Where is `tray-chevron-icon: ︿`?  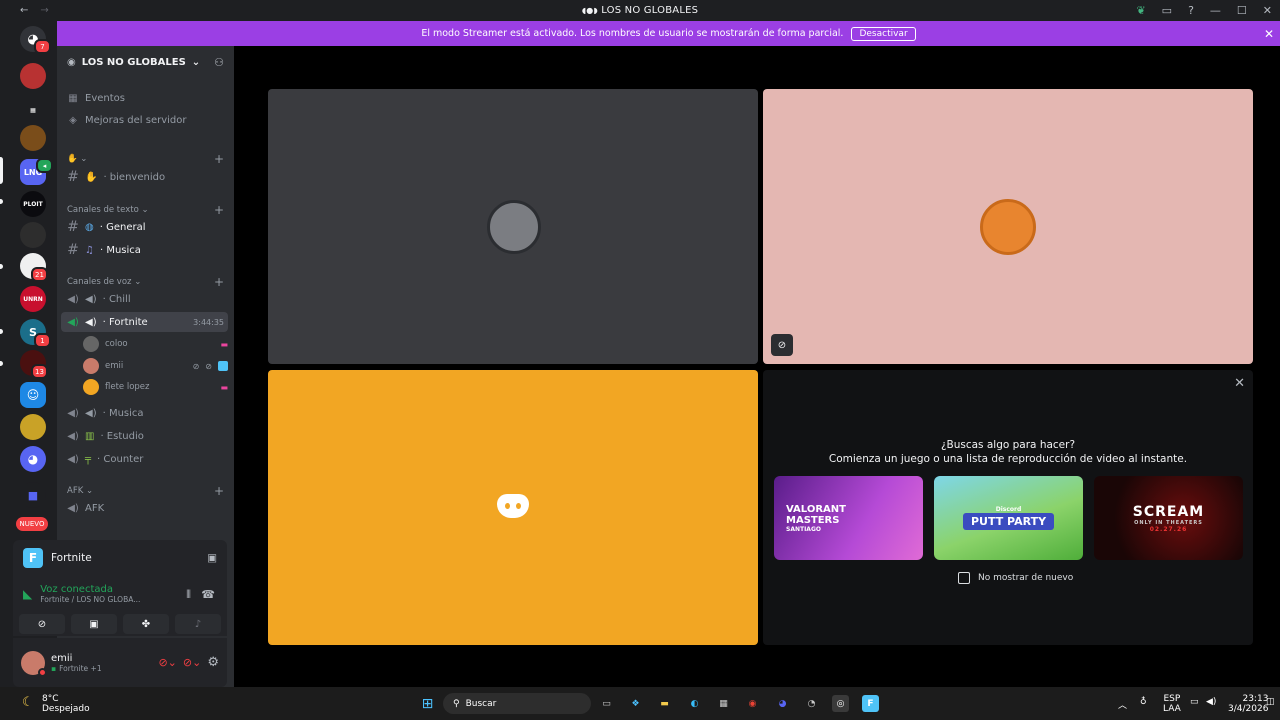
tray-chevron-icon: ︿ is located at coordinates (1122, 704).